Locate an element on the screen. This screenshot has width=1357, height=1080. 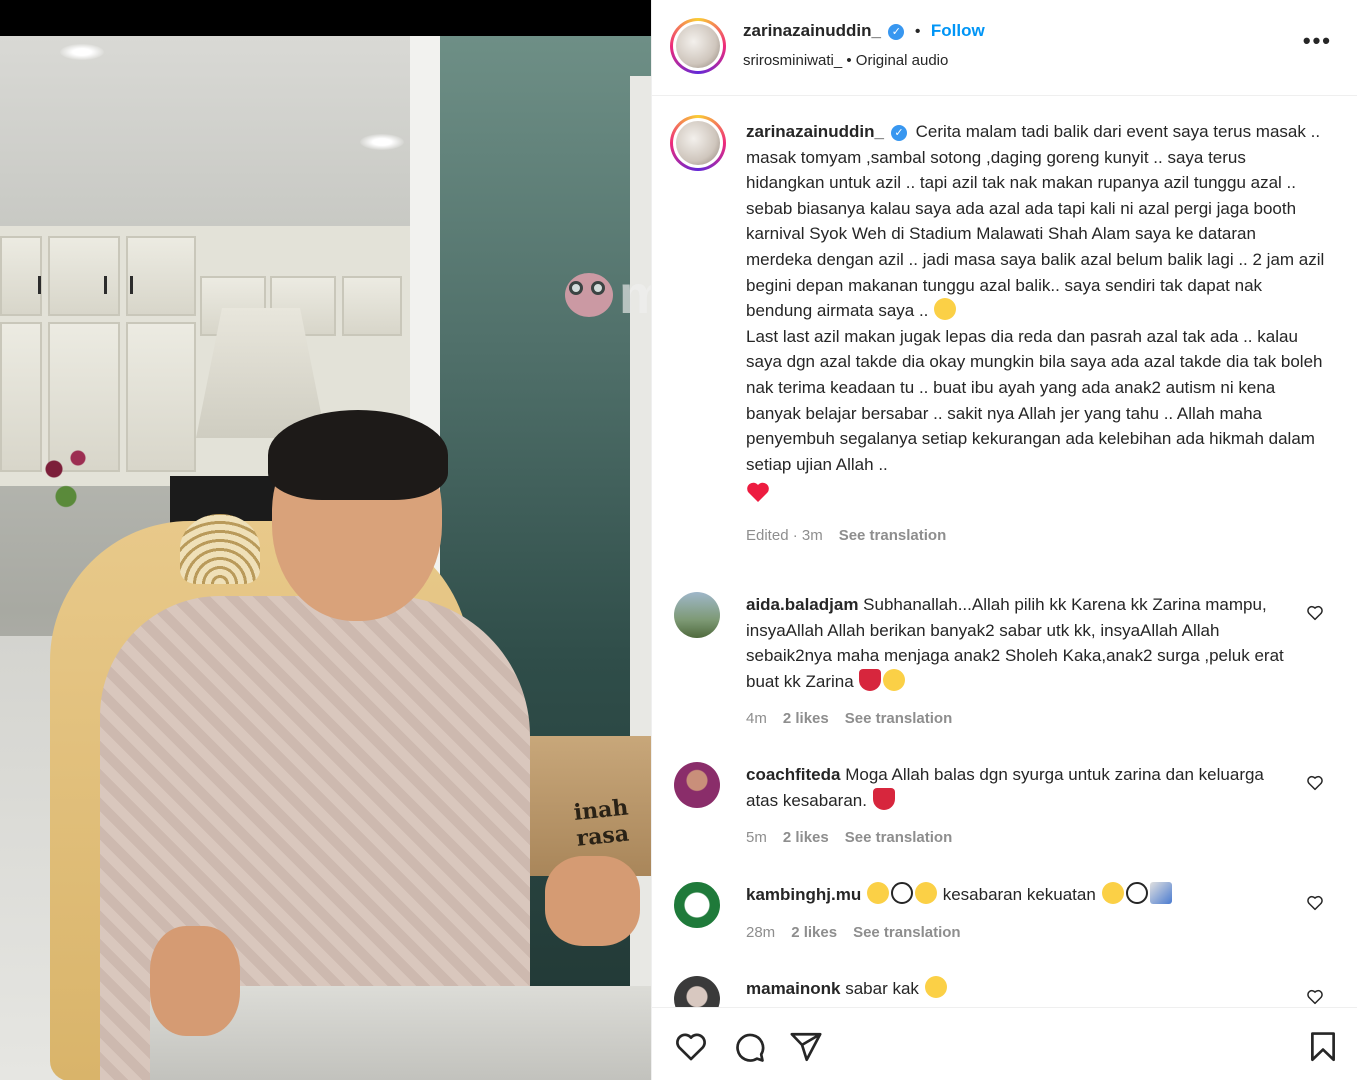
commenter-username: kambinghj.mu is located at coordinates (803, 894).